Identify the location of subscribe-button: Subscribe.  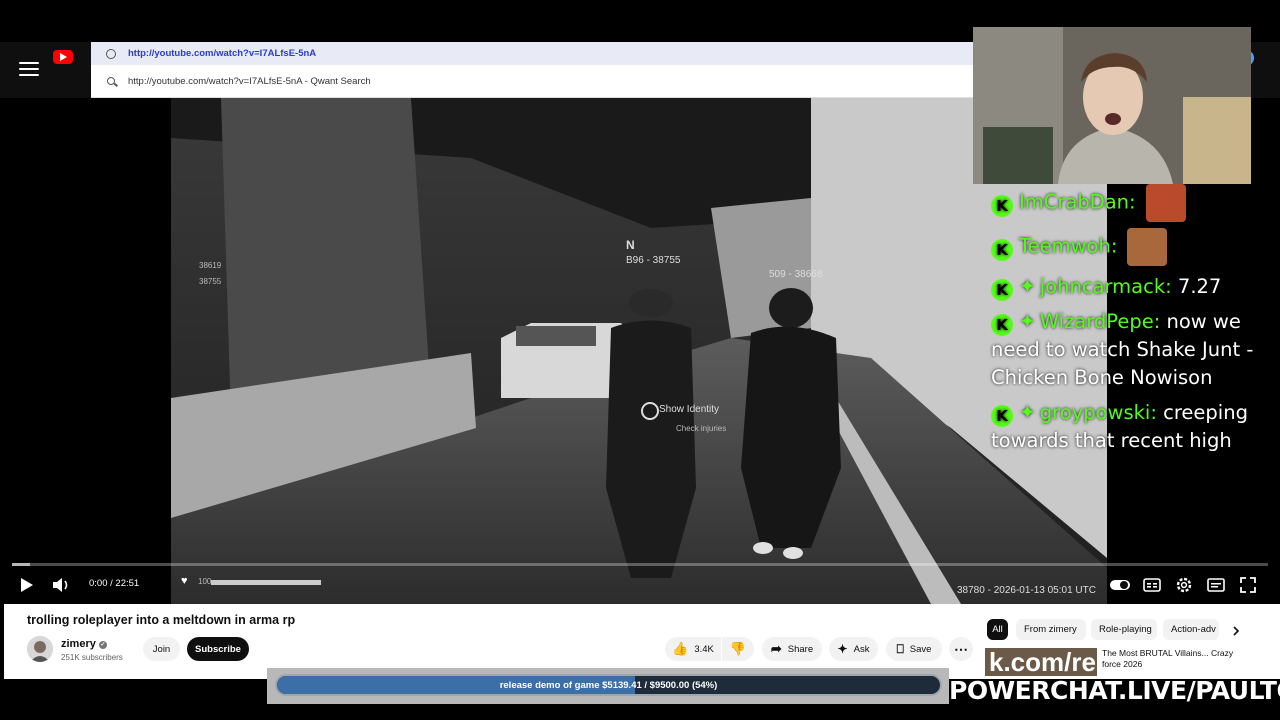
(218, 649).